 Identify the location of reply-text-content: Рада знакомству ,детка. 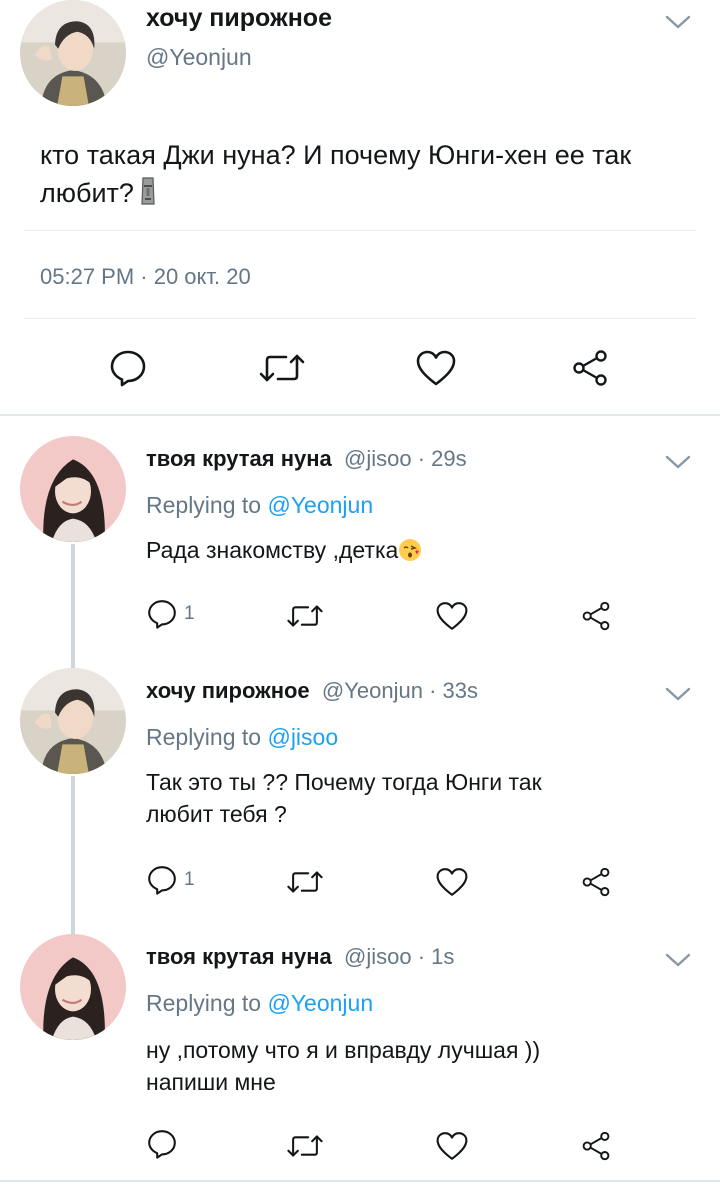
(272, 550).